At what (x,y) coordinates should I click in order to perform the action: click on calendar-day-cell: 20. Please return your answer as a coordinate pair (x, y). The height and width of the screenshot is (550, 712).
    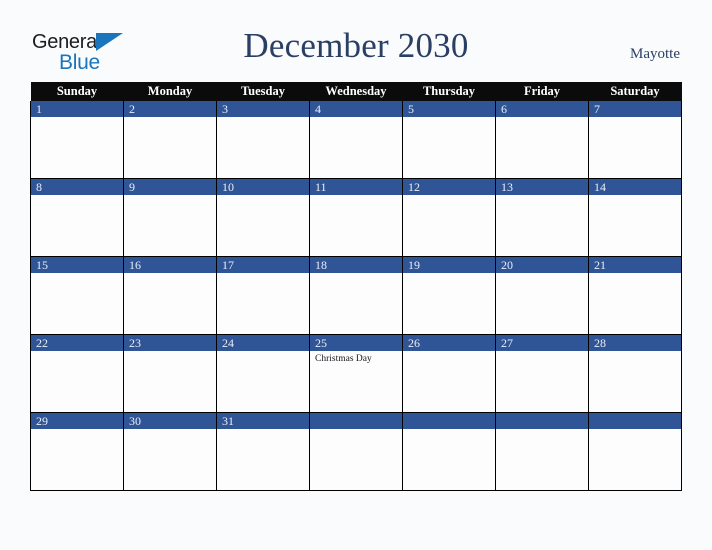
    Looking at the image, I should click on (542, 295).